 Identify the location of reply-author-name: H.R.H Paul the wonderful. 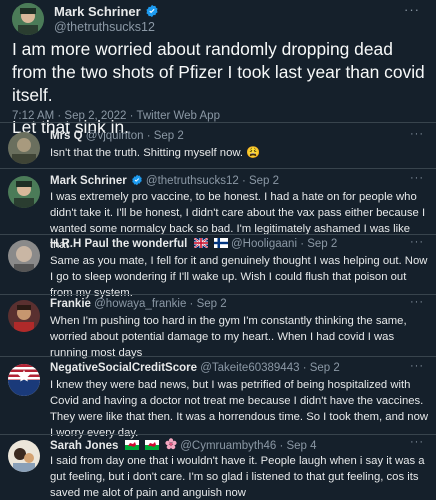
(118, 244).